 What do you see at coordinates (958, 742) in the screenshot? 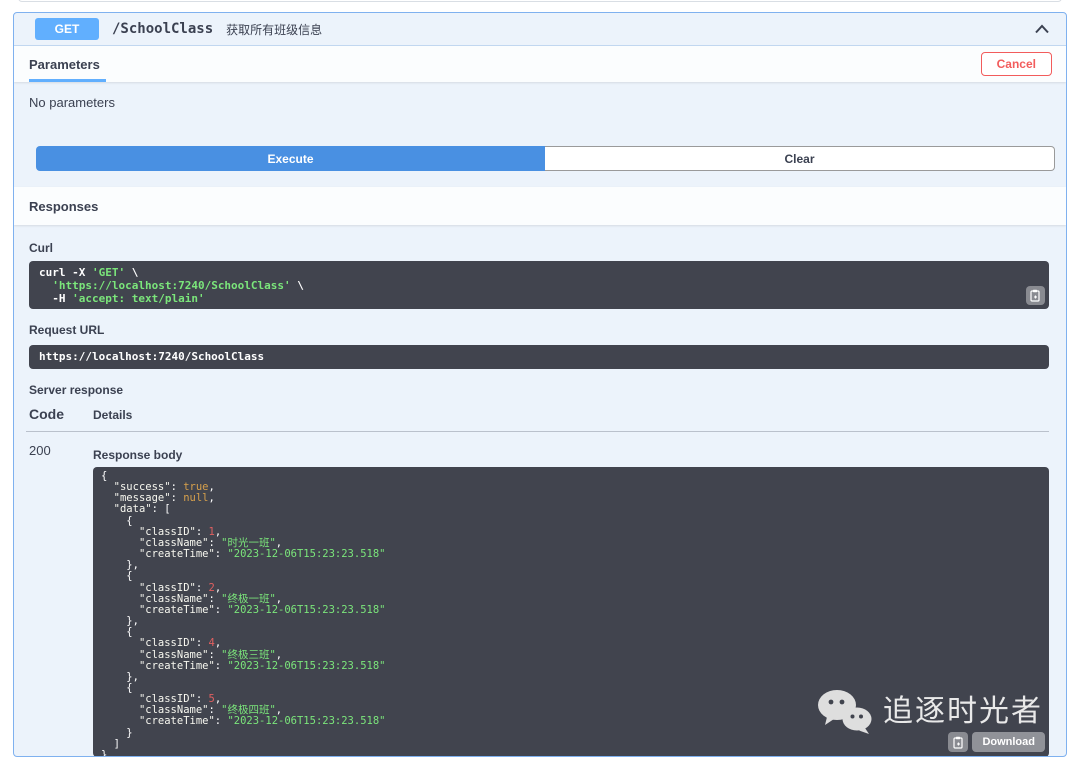
I see `copy-response-icon` at bounding box center [958, 742].